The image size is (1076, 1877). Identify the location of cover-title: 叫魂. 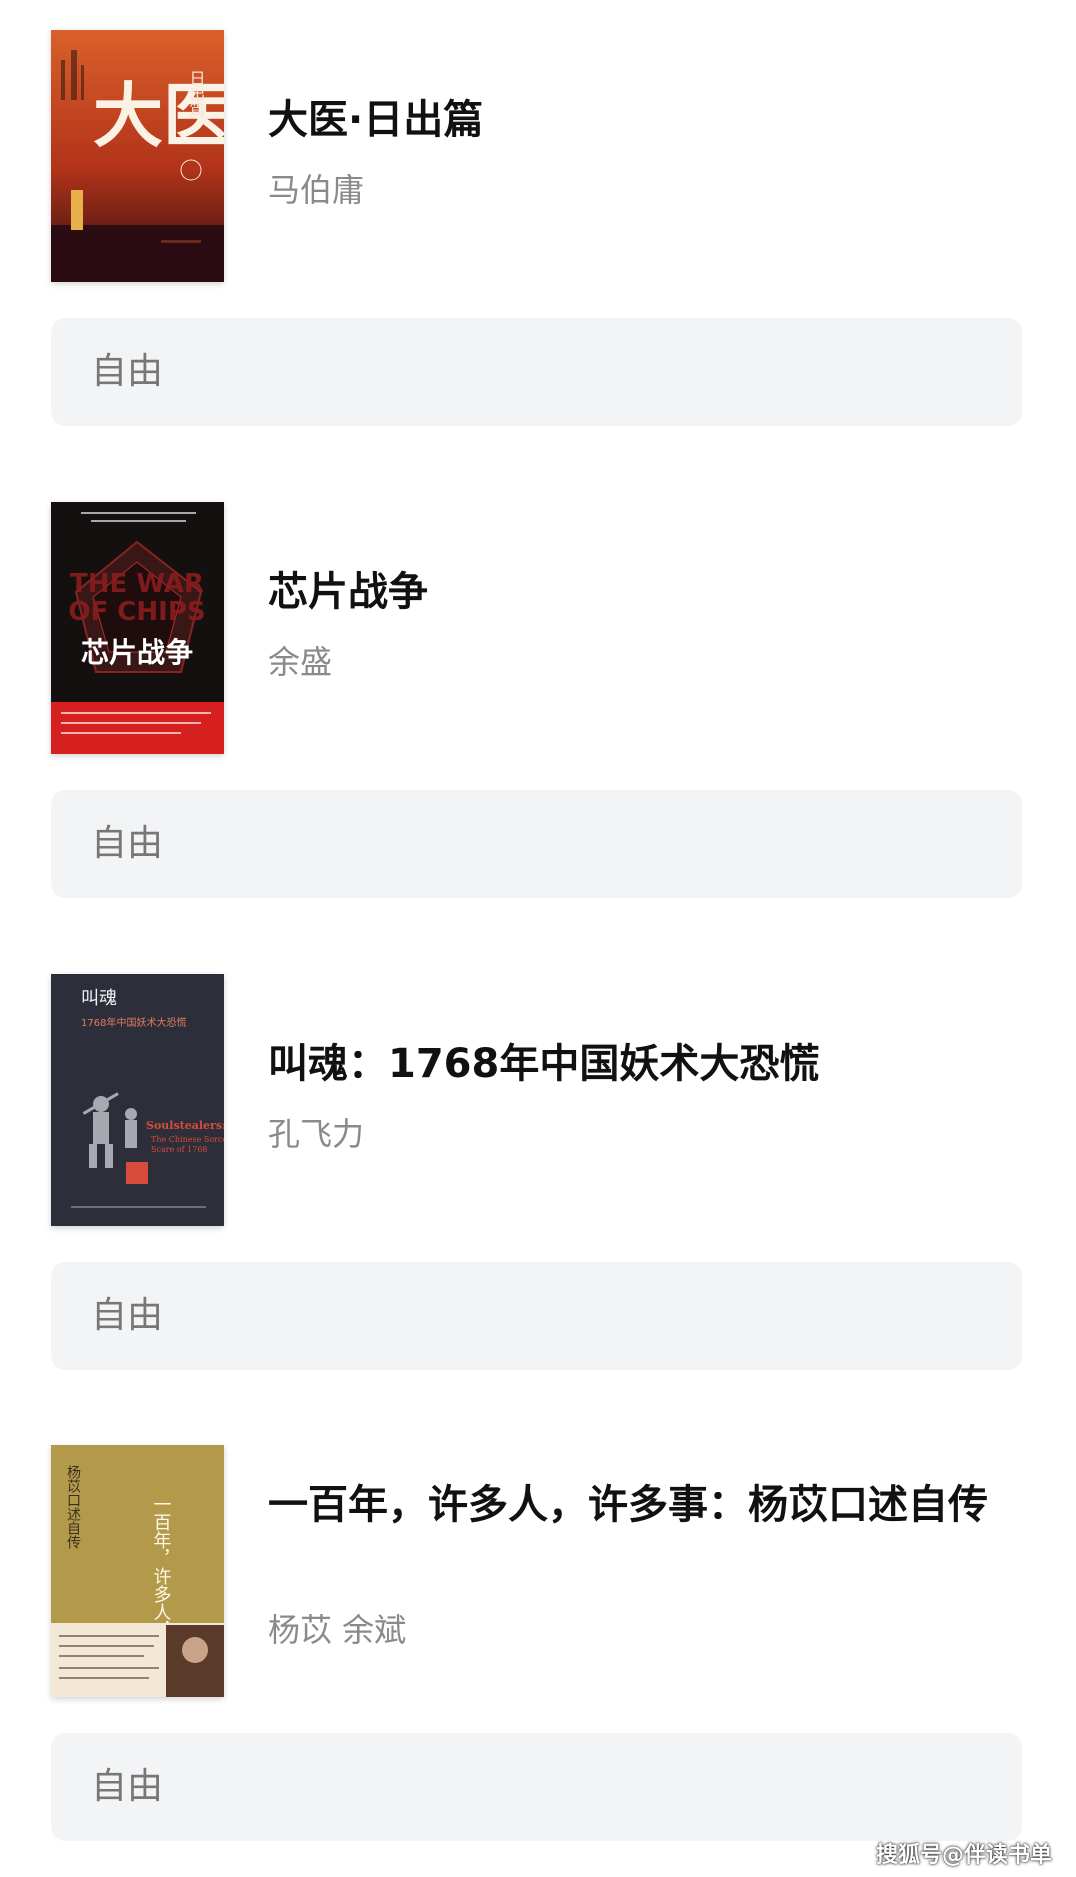
(99, 998).